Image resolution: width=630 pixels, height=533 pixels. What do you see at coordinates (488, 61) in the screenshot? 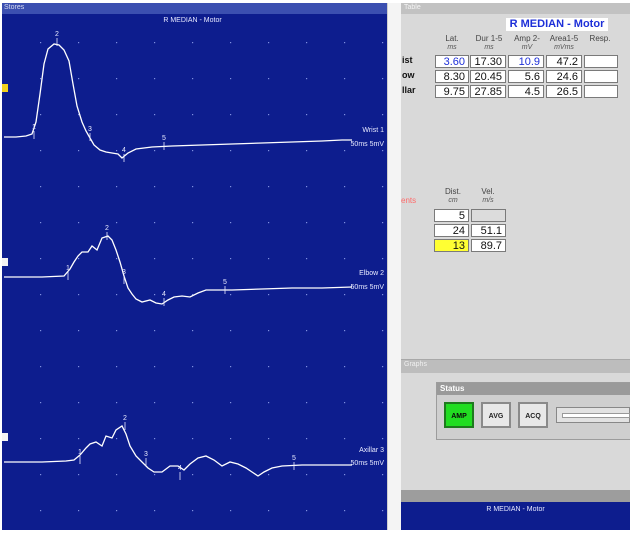
I see `cell-dur: 17.30` at bounding box center [488, 61].